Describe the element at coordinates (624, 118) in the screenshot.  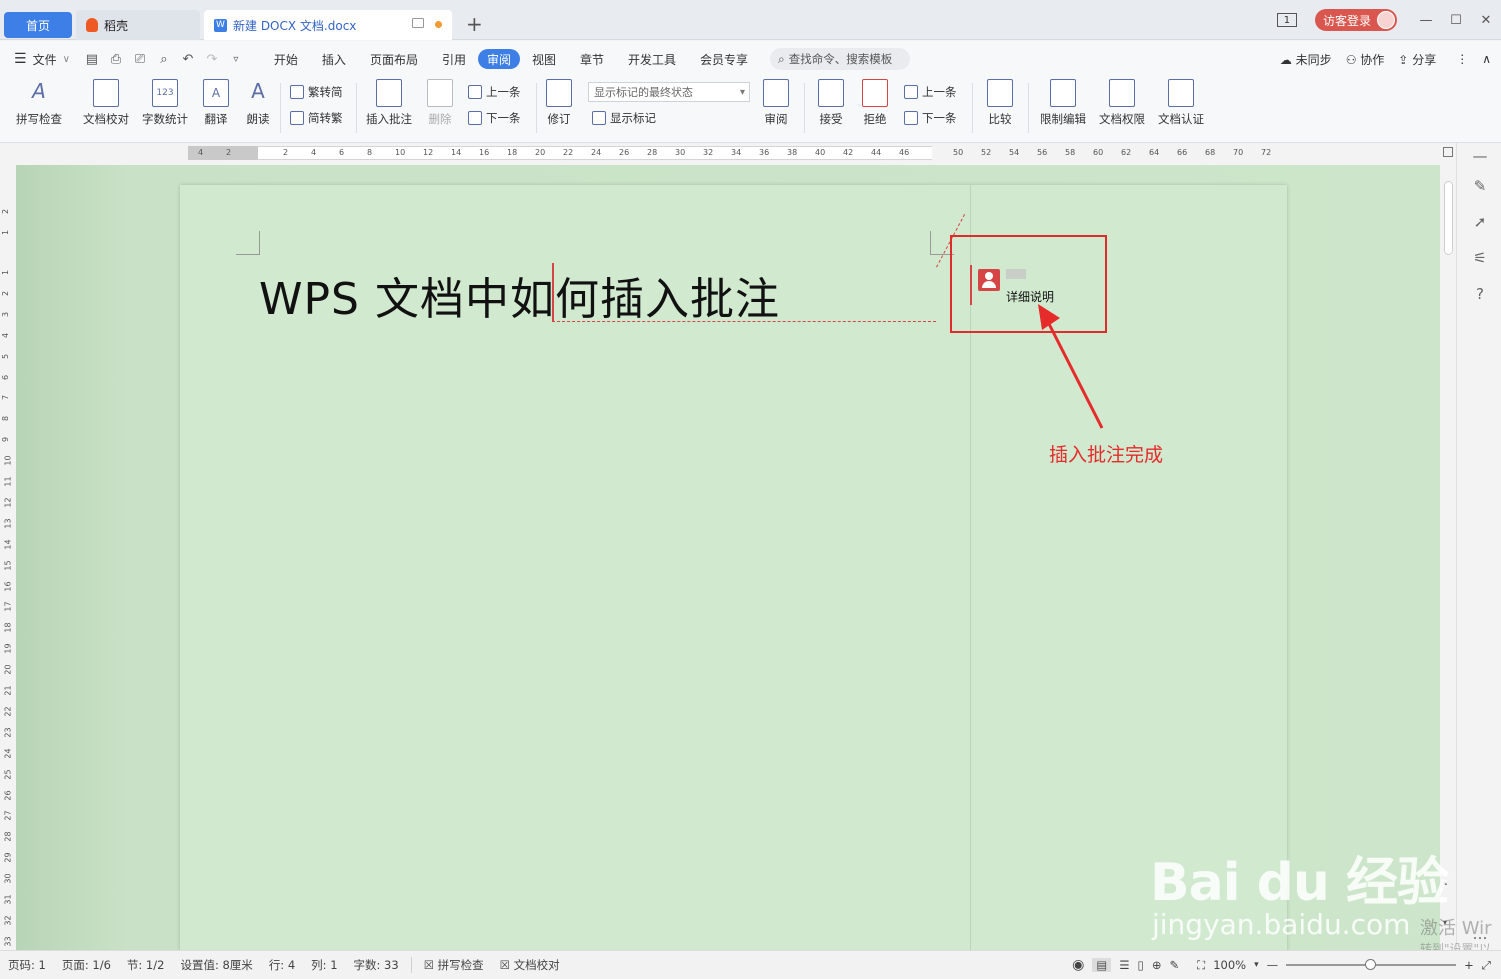
I see `show-markup-button: 显示标记` at that location.